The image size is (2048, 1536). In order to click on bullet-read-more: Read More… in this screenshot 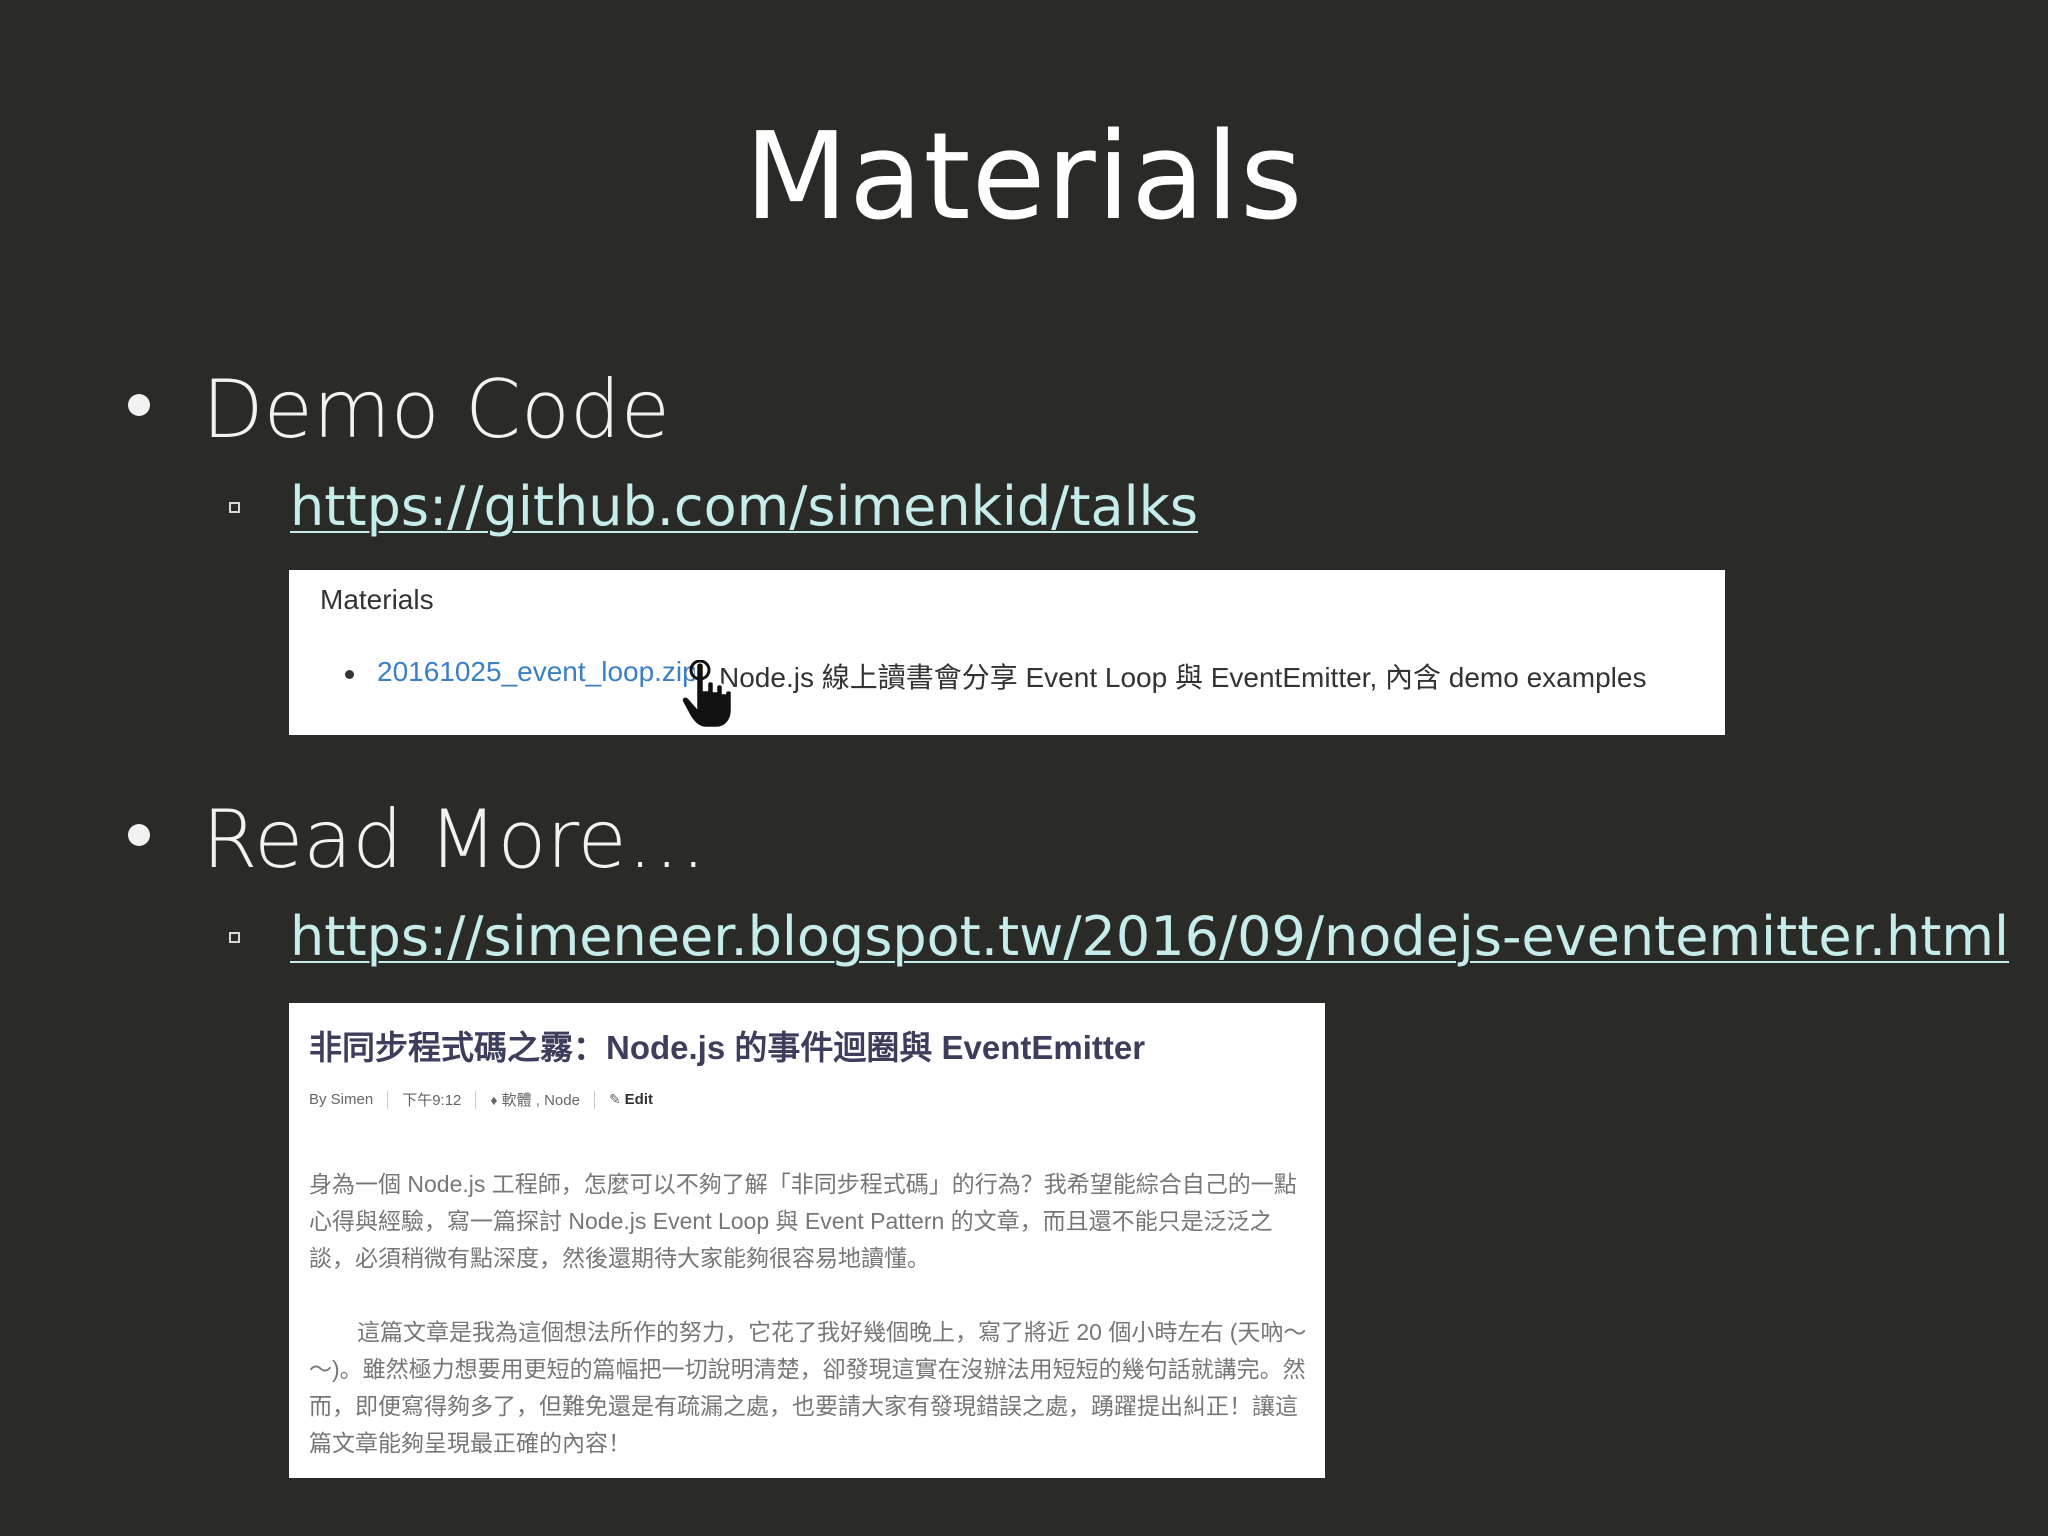, I will do `click(1020, 840)`.